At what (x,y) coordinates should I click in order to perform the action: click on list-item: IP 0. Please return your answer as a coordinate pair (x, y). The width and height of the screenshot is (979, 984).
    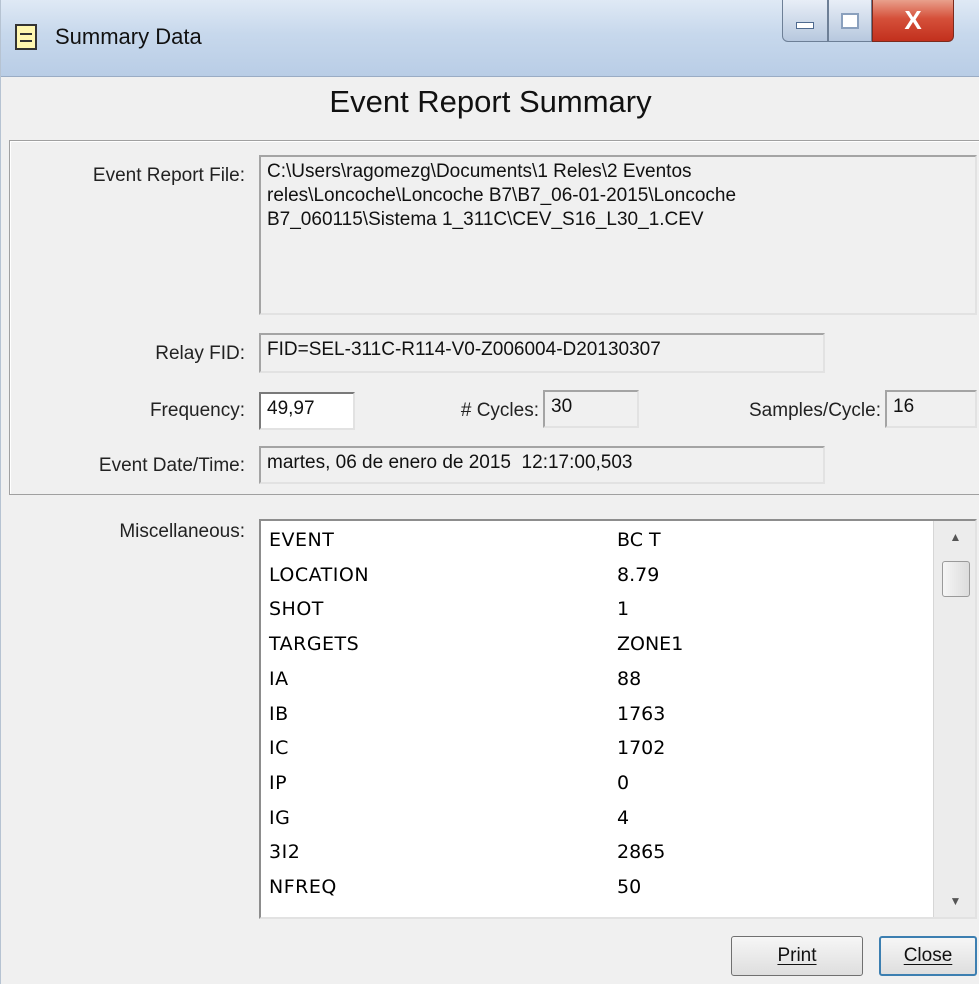
    Looking at the image, I should click on (597, 785).